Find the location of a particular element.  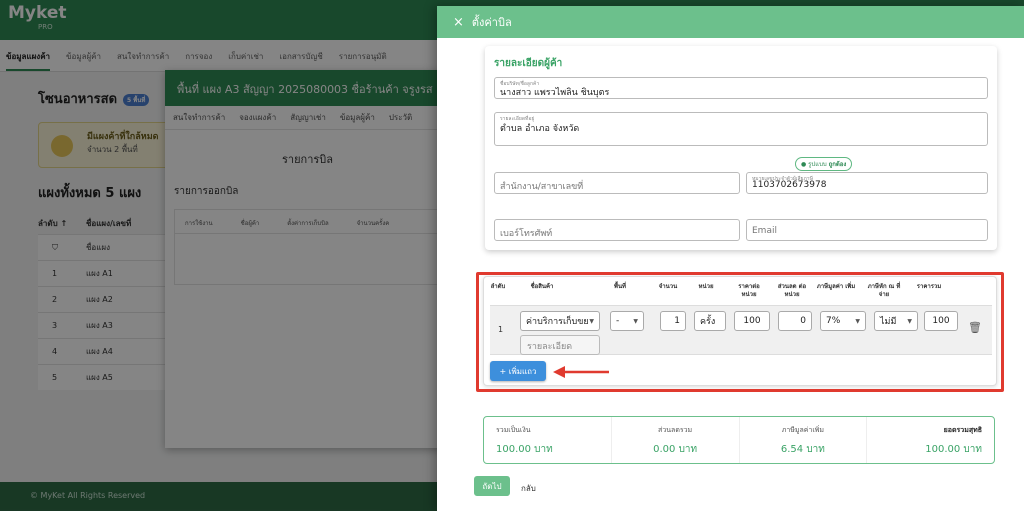

check-circle-icon: ● is located at coordinates (804, 164).